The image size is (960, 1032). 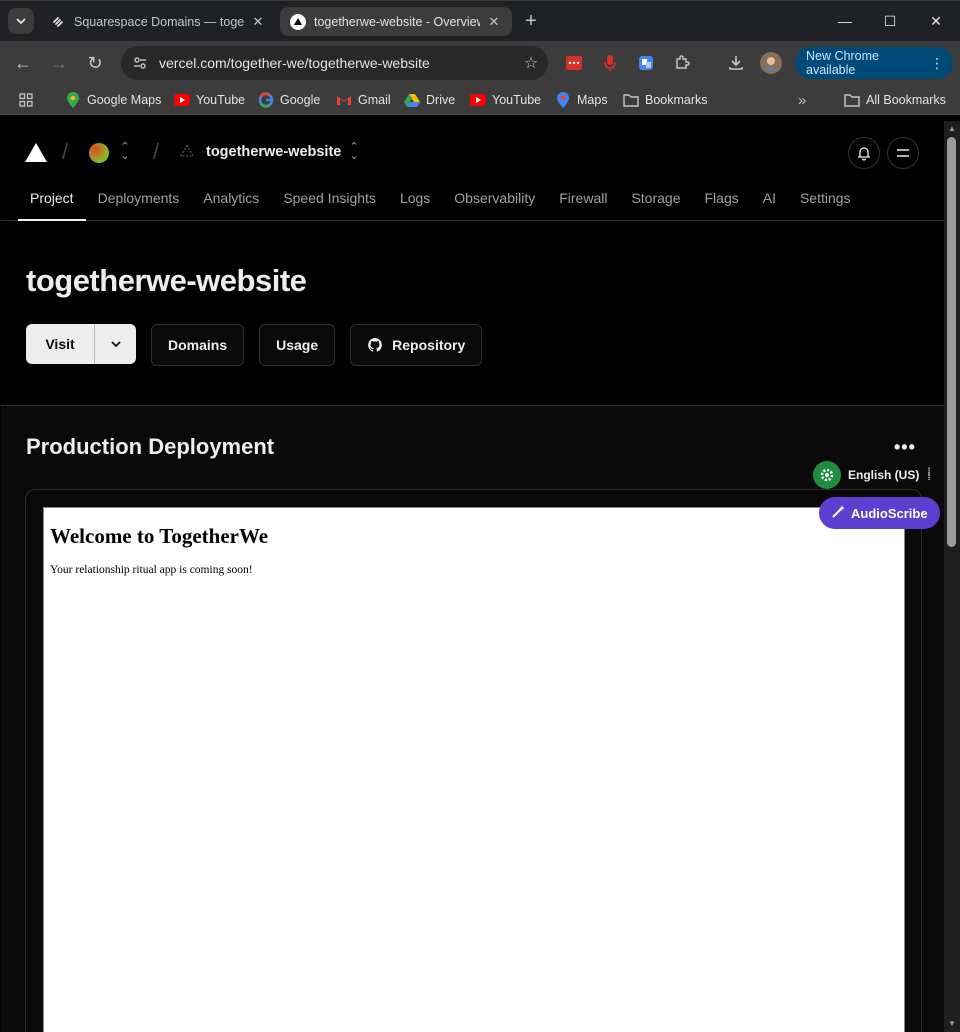 I want to click on microphone-icon, so click(x=610, y=63).